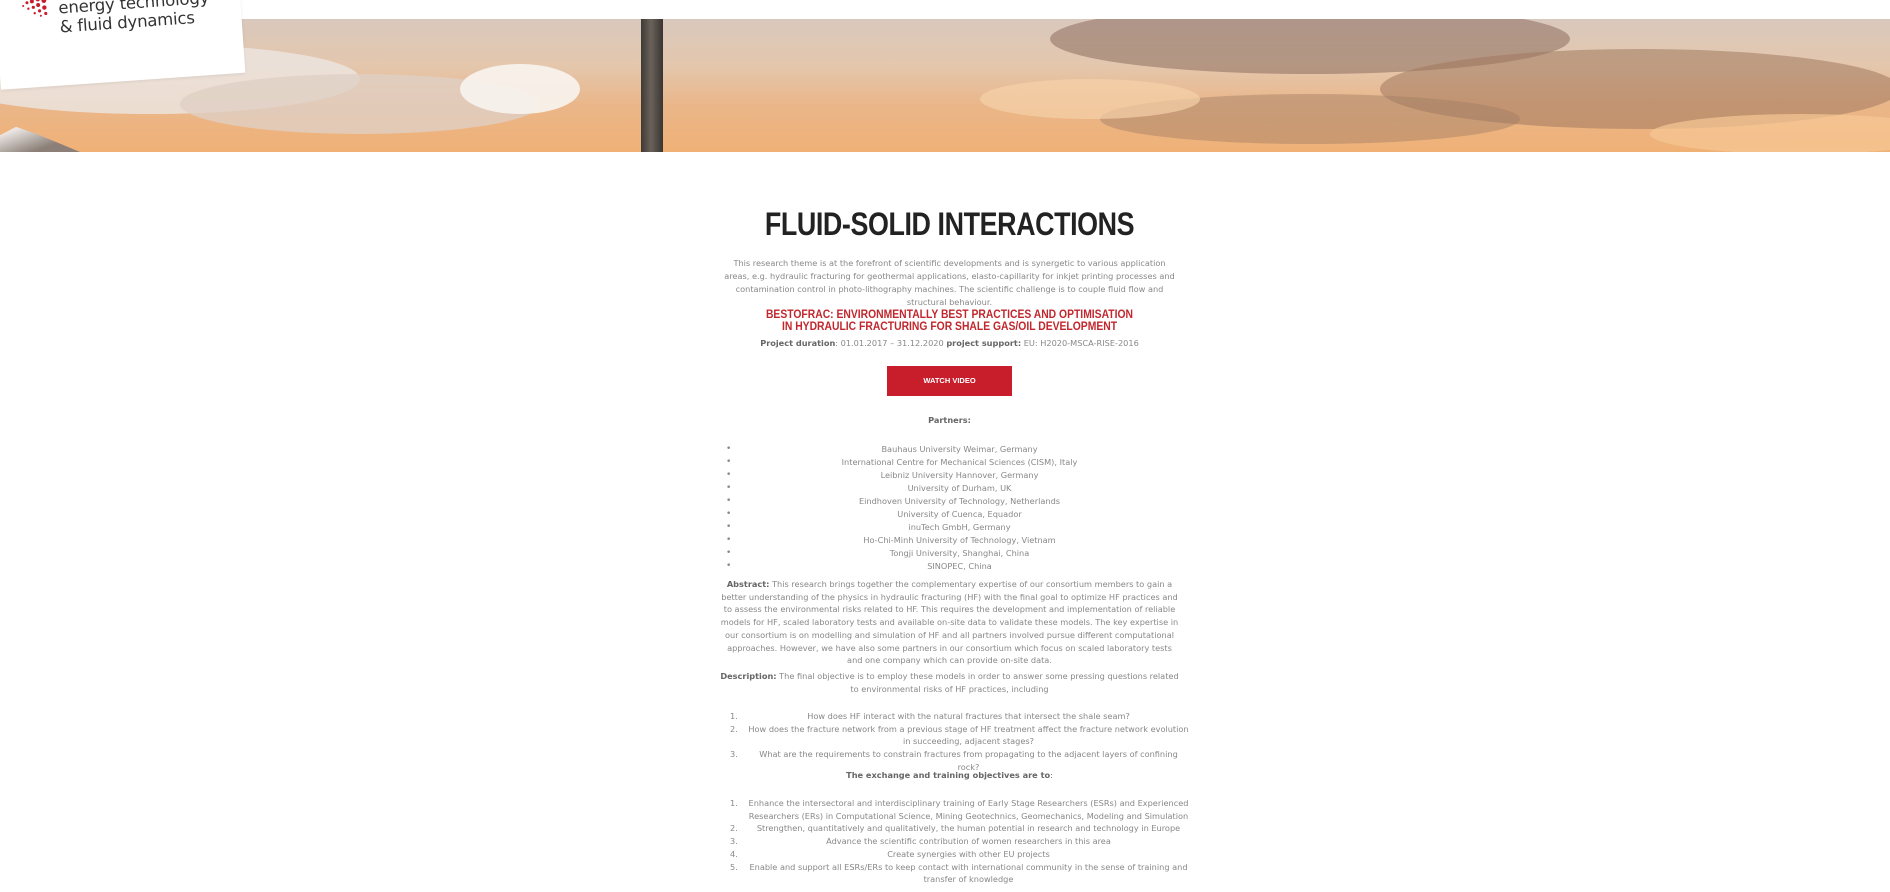 The width and height of the screenshot is (1890, 892). Describe the element at coordinates (1080, 343) in the screenshot. I see `support-value: EU: H2020-MSCA-RISE-2016` at that location.